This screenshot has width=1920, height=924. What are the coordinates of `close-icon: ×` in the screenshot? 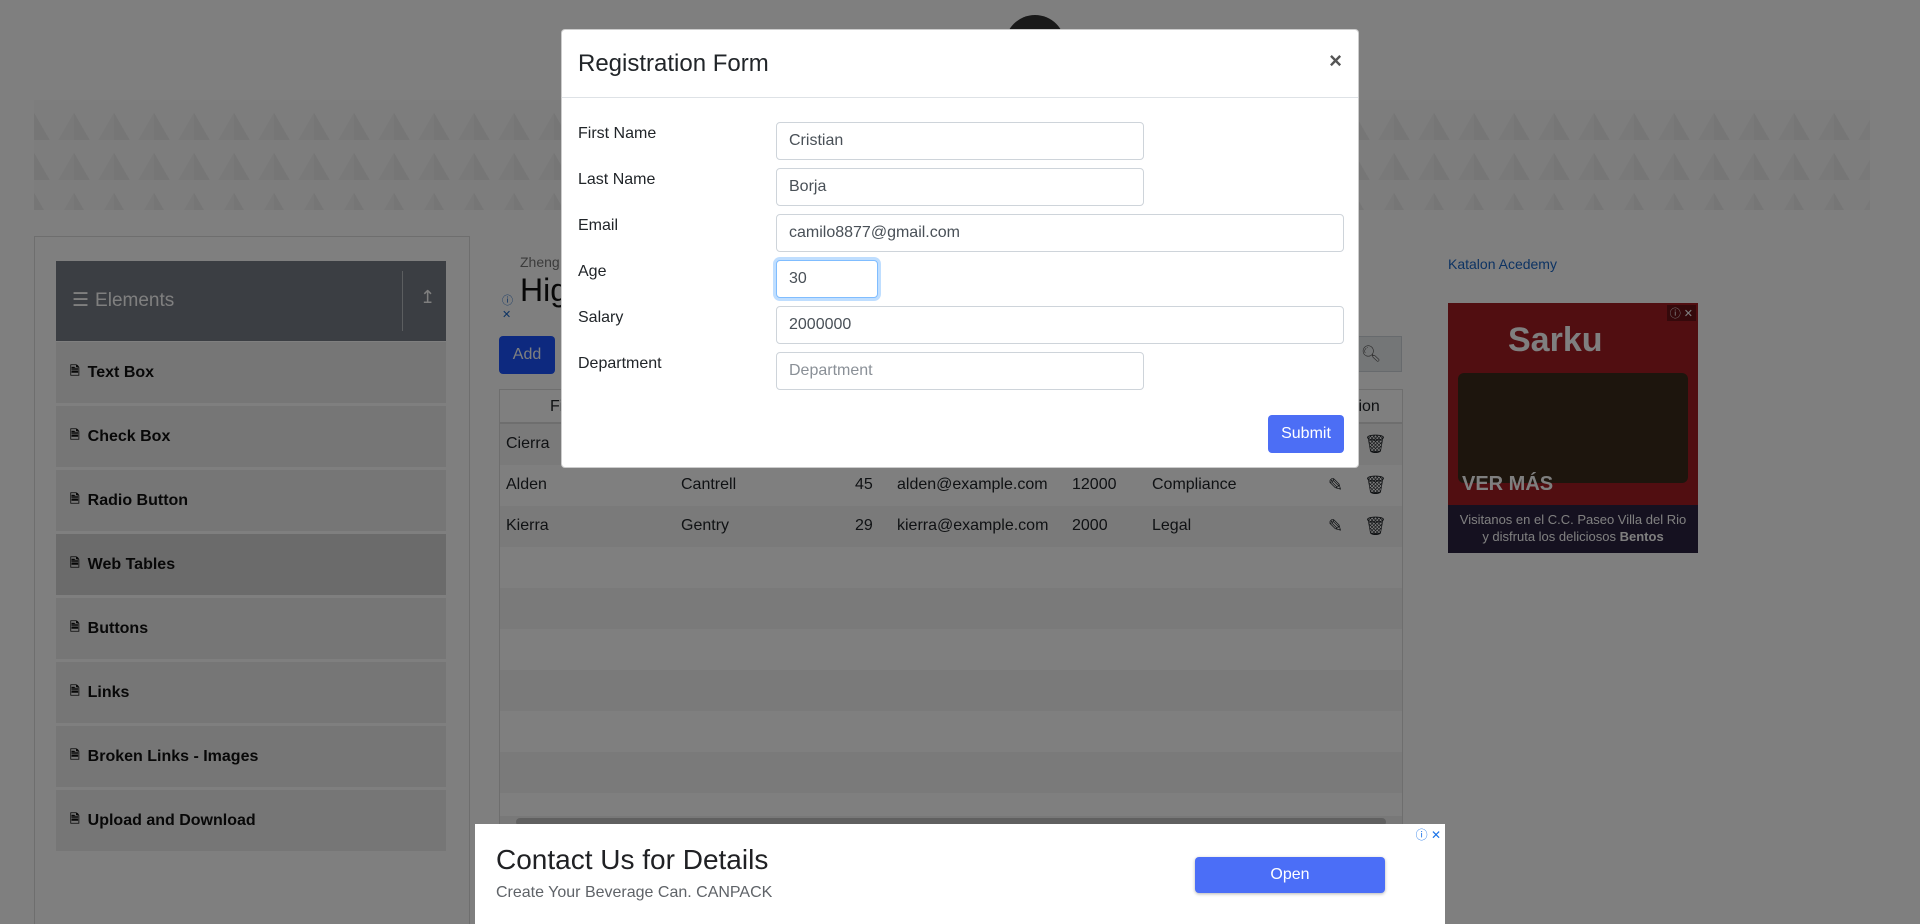 It's located at (1335, 61).